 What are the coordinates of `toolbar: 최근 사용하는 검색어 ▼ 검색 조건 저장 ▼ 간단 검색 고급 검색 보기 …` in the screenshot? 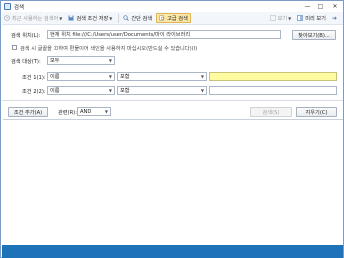 It's located at (172, 18).